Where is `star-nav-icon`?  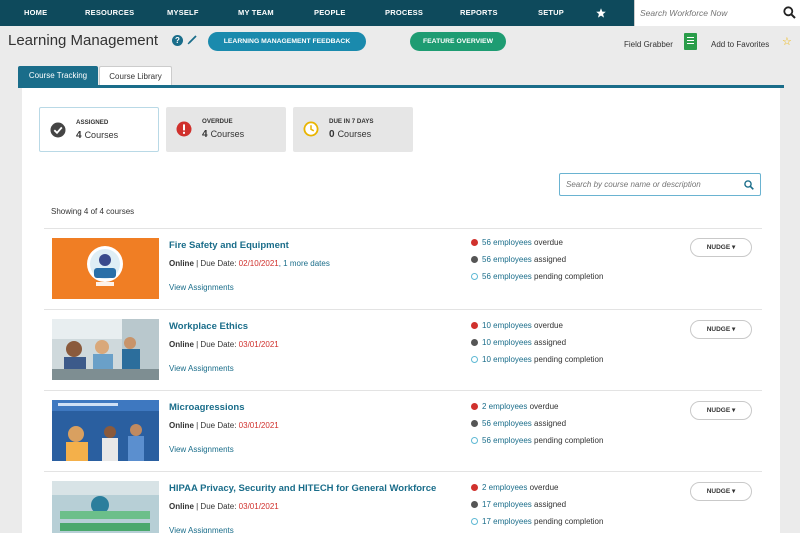 star-nav-icon is located at coordinates (601, 13).